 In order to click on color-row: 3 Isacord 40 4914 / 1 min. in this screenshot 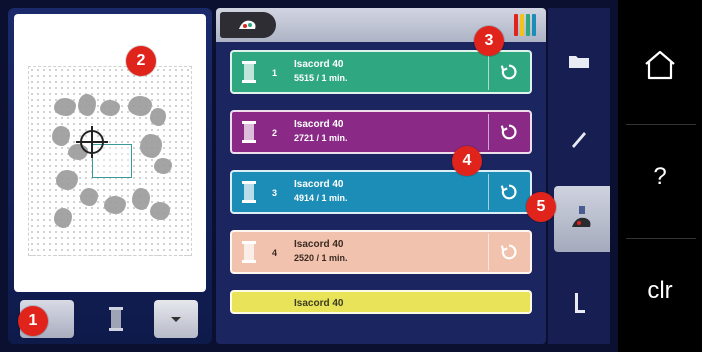, I will do `click(381, 192)`.